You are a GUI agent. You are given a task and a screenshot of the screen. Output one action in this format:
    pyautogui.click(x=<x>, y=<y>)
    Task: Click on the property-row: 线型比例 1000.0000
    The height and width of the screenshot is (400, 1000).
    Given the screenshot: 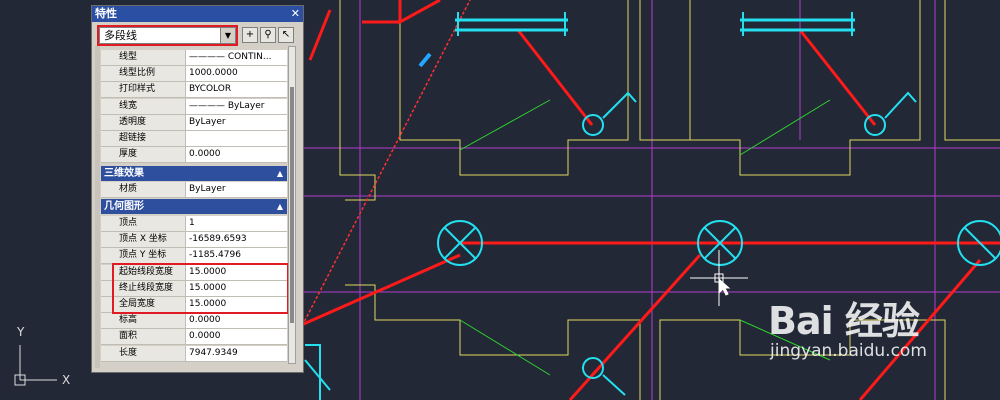 What is the action you would take?
    pyautogui.click(x=194, y=74)
    